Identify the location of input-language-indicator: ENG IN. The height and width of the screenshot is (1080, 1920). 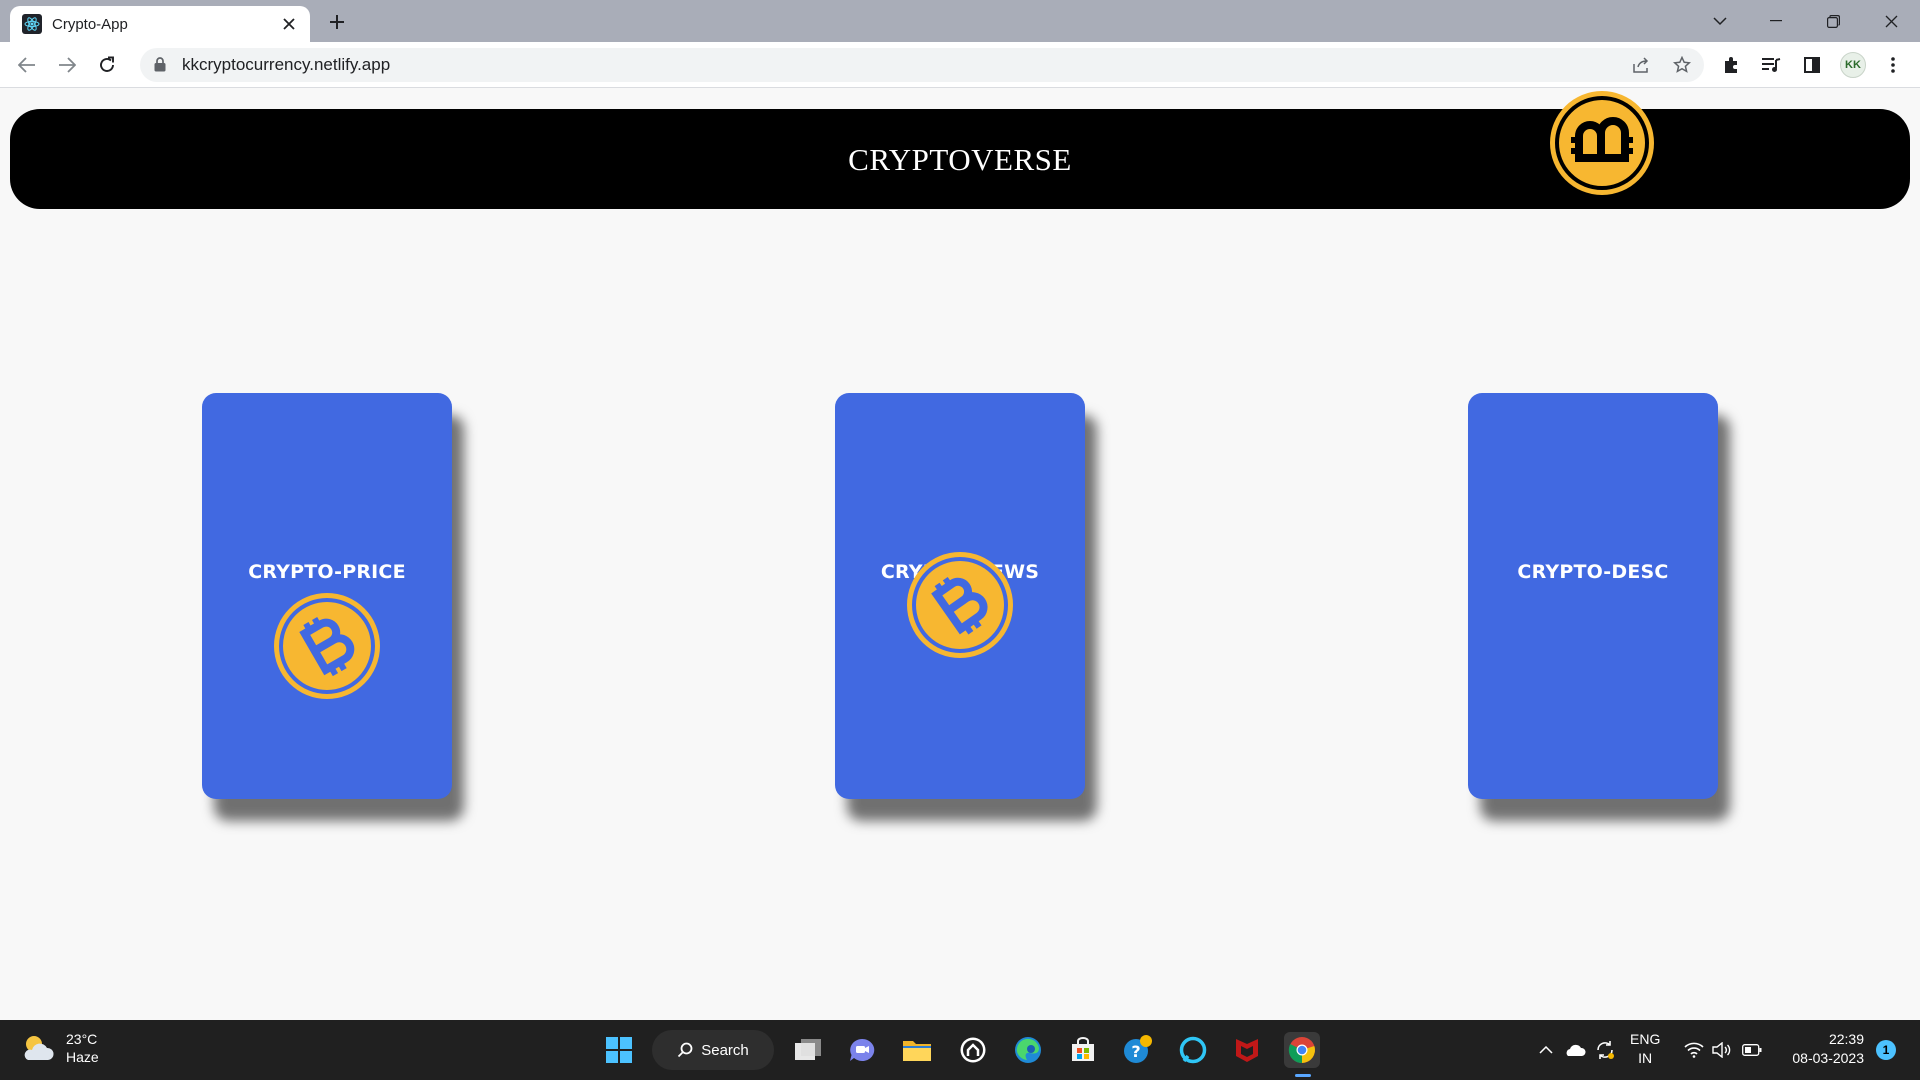
(1645, 1049).